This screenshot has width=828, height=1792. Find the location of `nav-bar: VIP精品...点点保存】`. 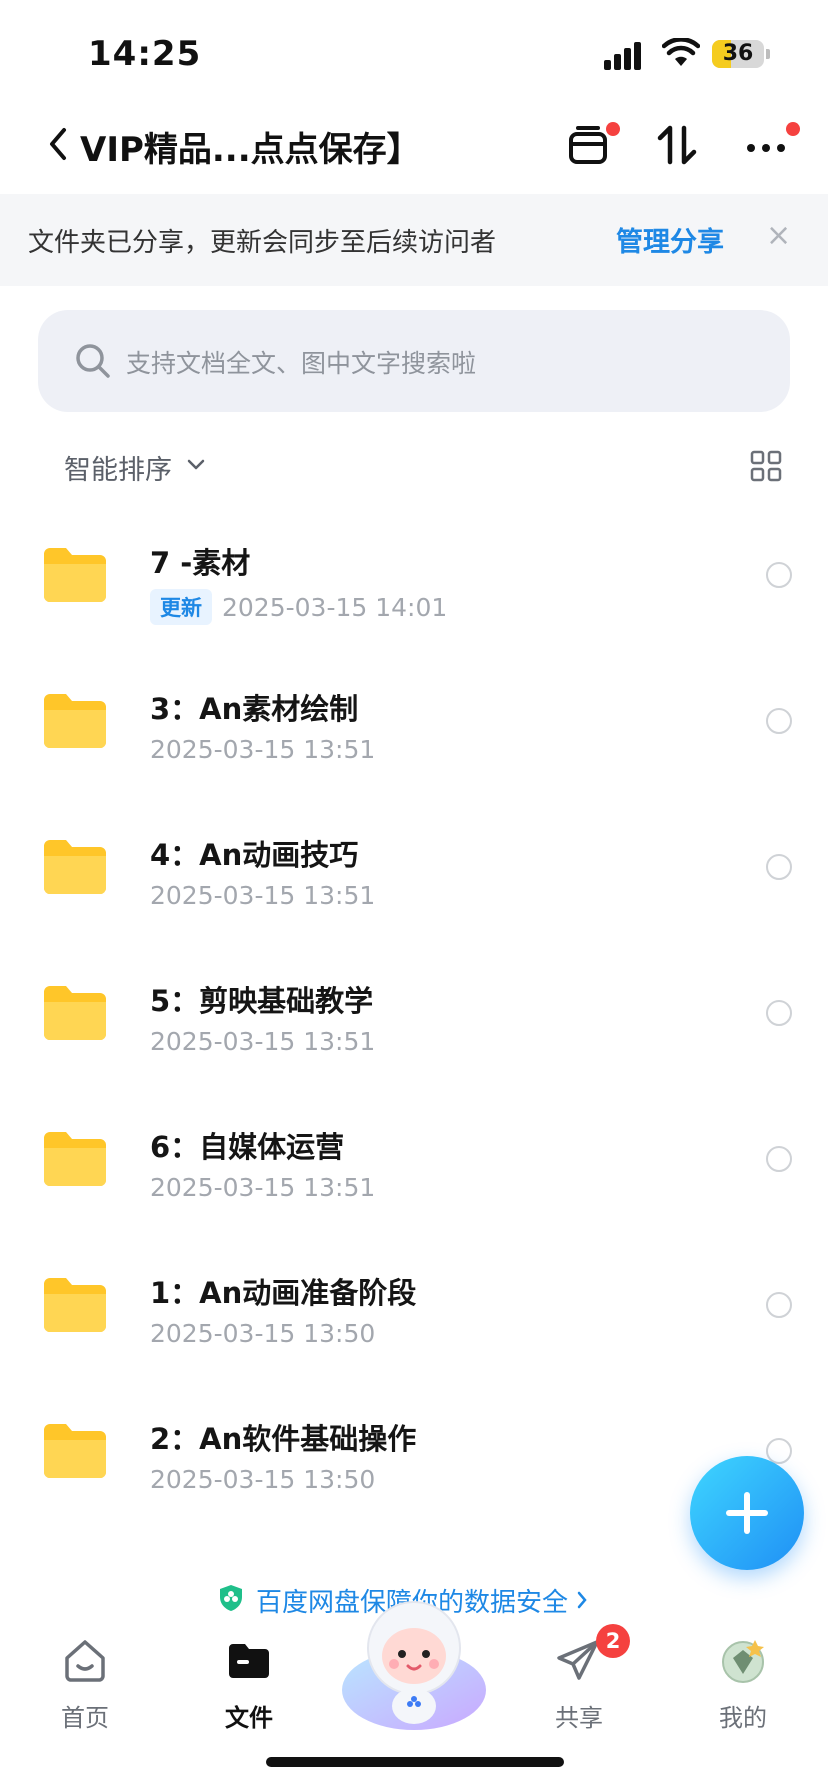

nav-bar: VIP精品...点点保存】 is located at coordinates (414, 147).